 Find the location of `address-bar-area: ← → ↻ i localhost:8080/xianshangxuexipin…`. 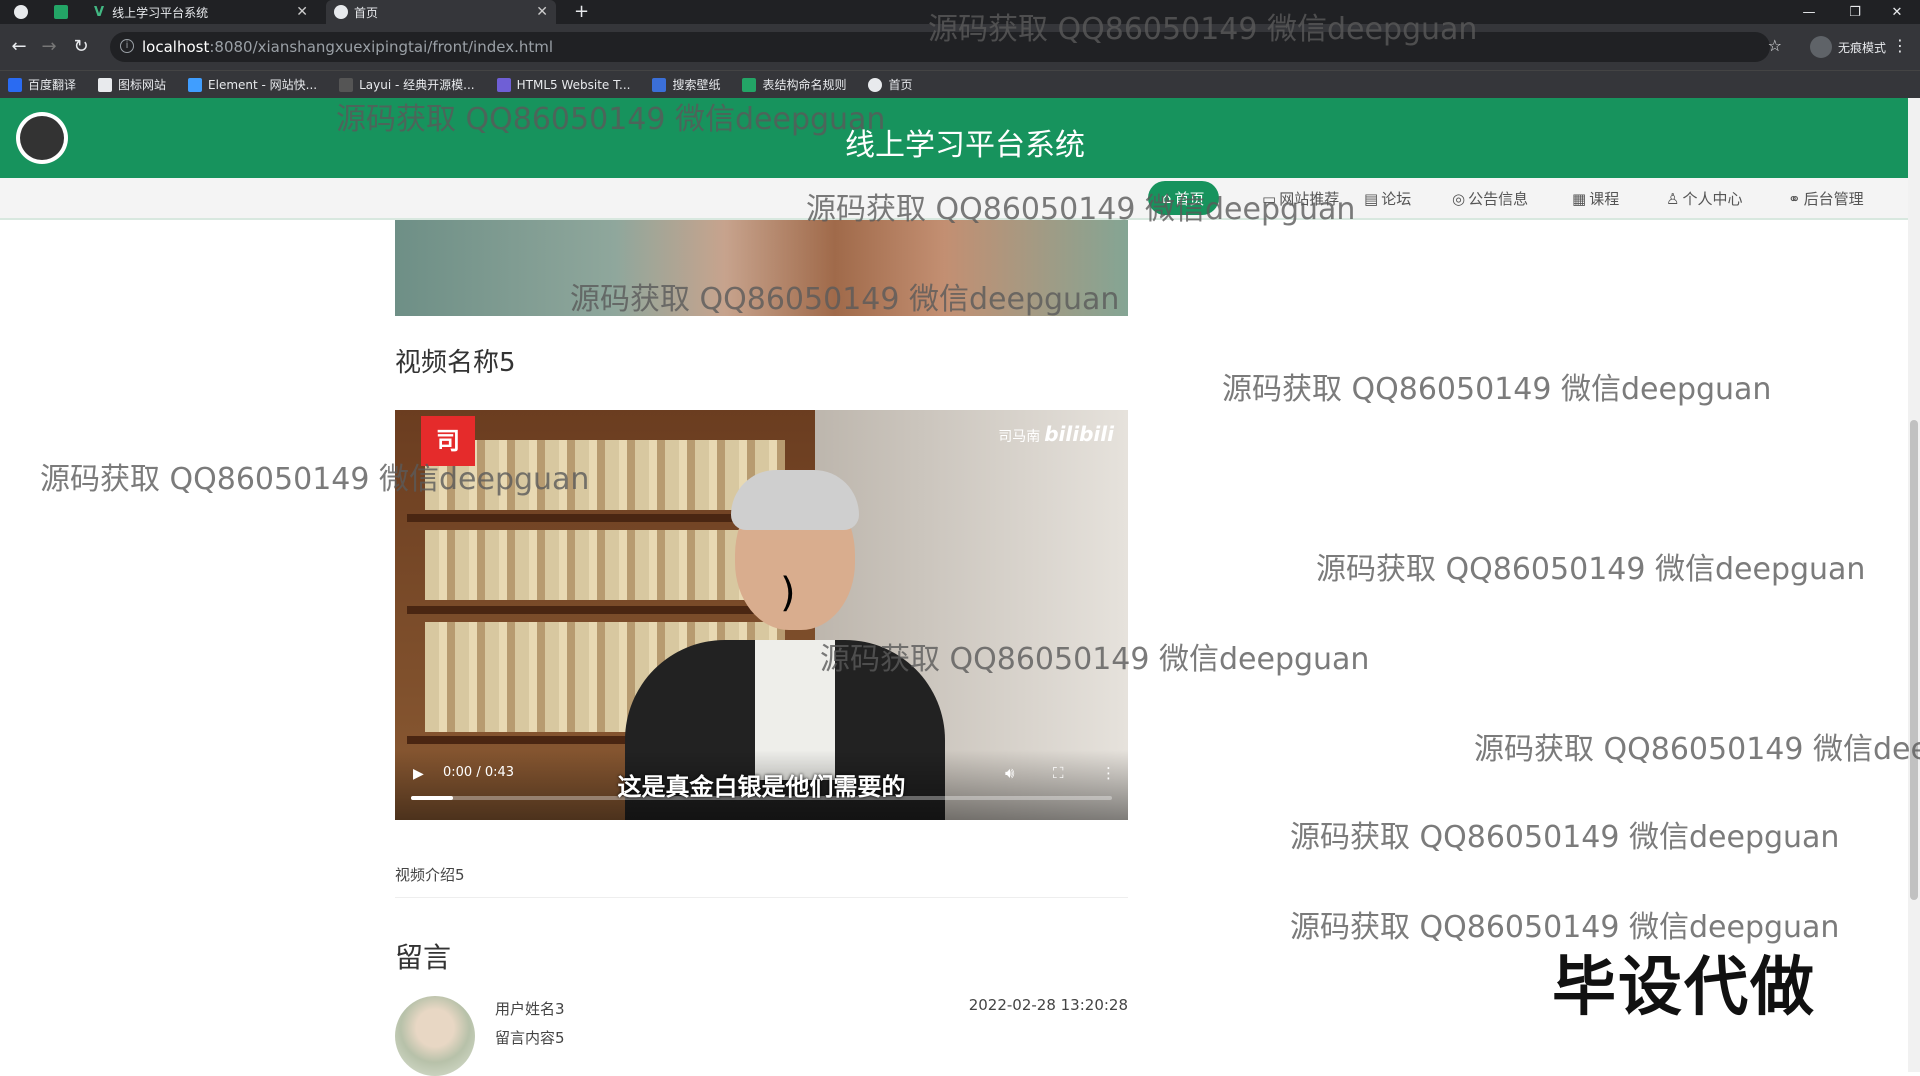

address-bar-area: ← → ↻ i localhost:8080/xianshangxuexipin… is located at coordinates (960, 47).